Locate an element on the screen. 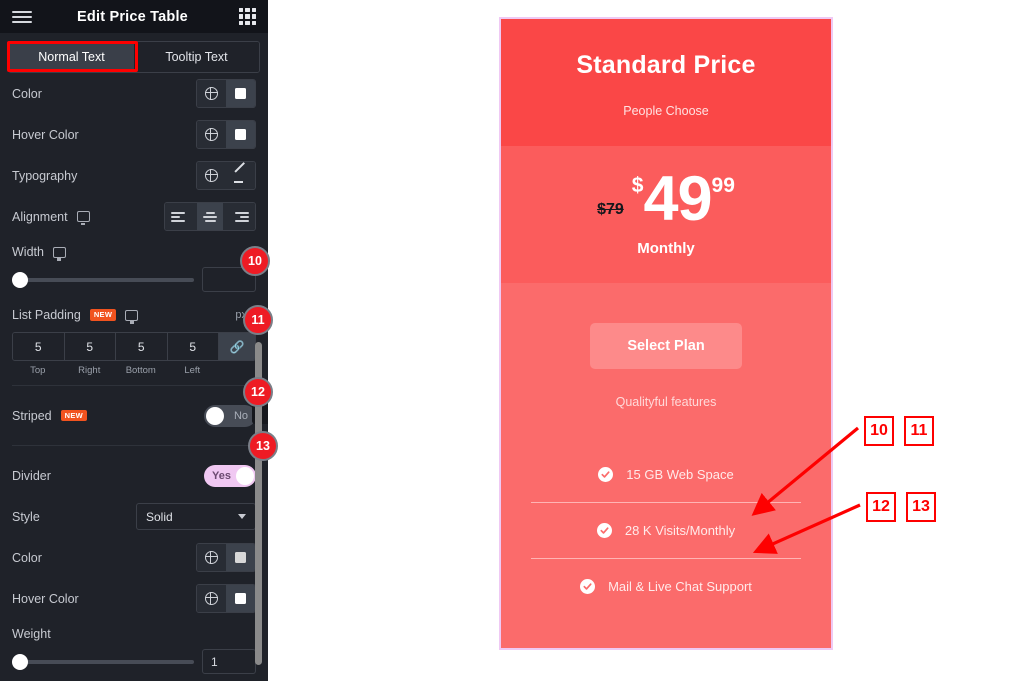 The image size is (1024, 681). hover-color-swatch-button is located at coordinates (240, 134).